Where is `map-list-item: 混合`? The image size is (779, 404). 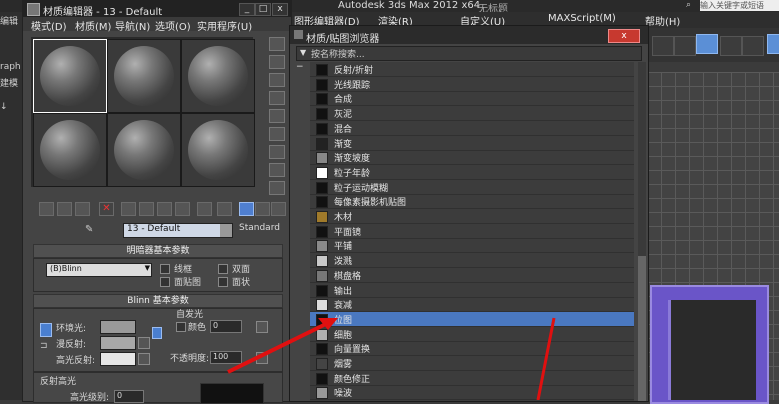 map-list-item: 混合 is located at coordinates (472, 128).